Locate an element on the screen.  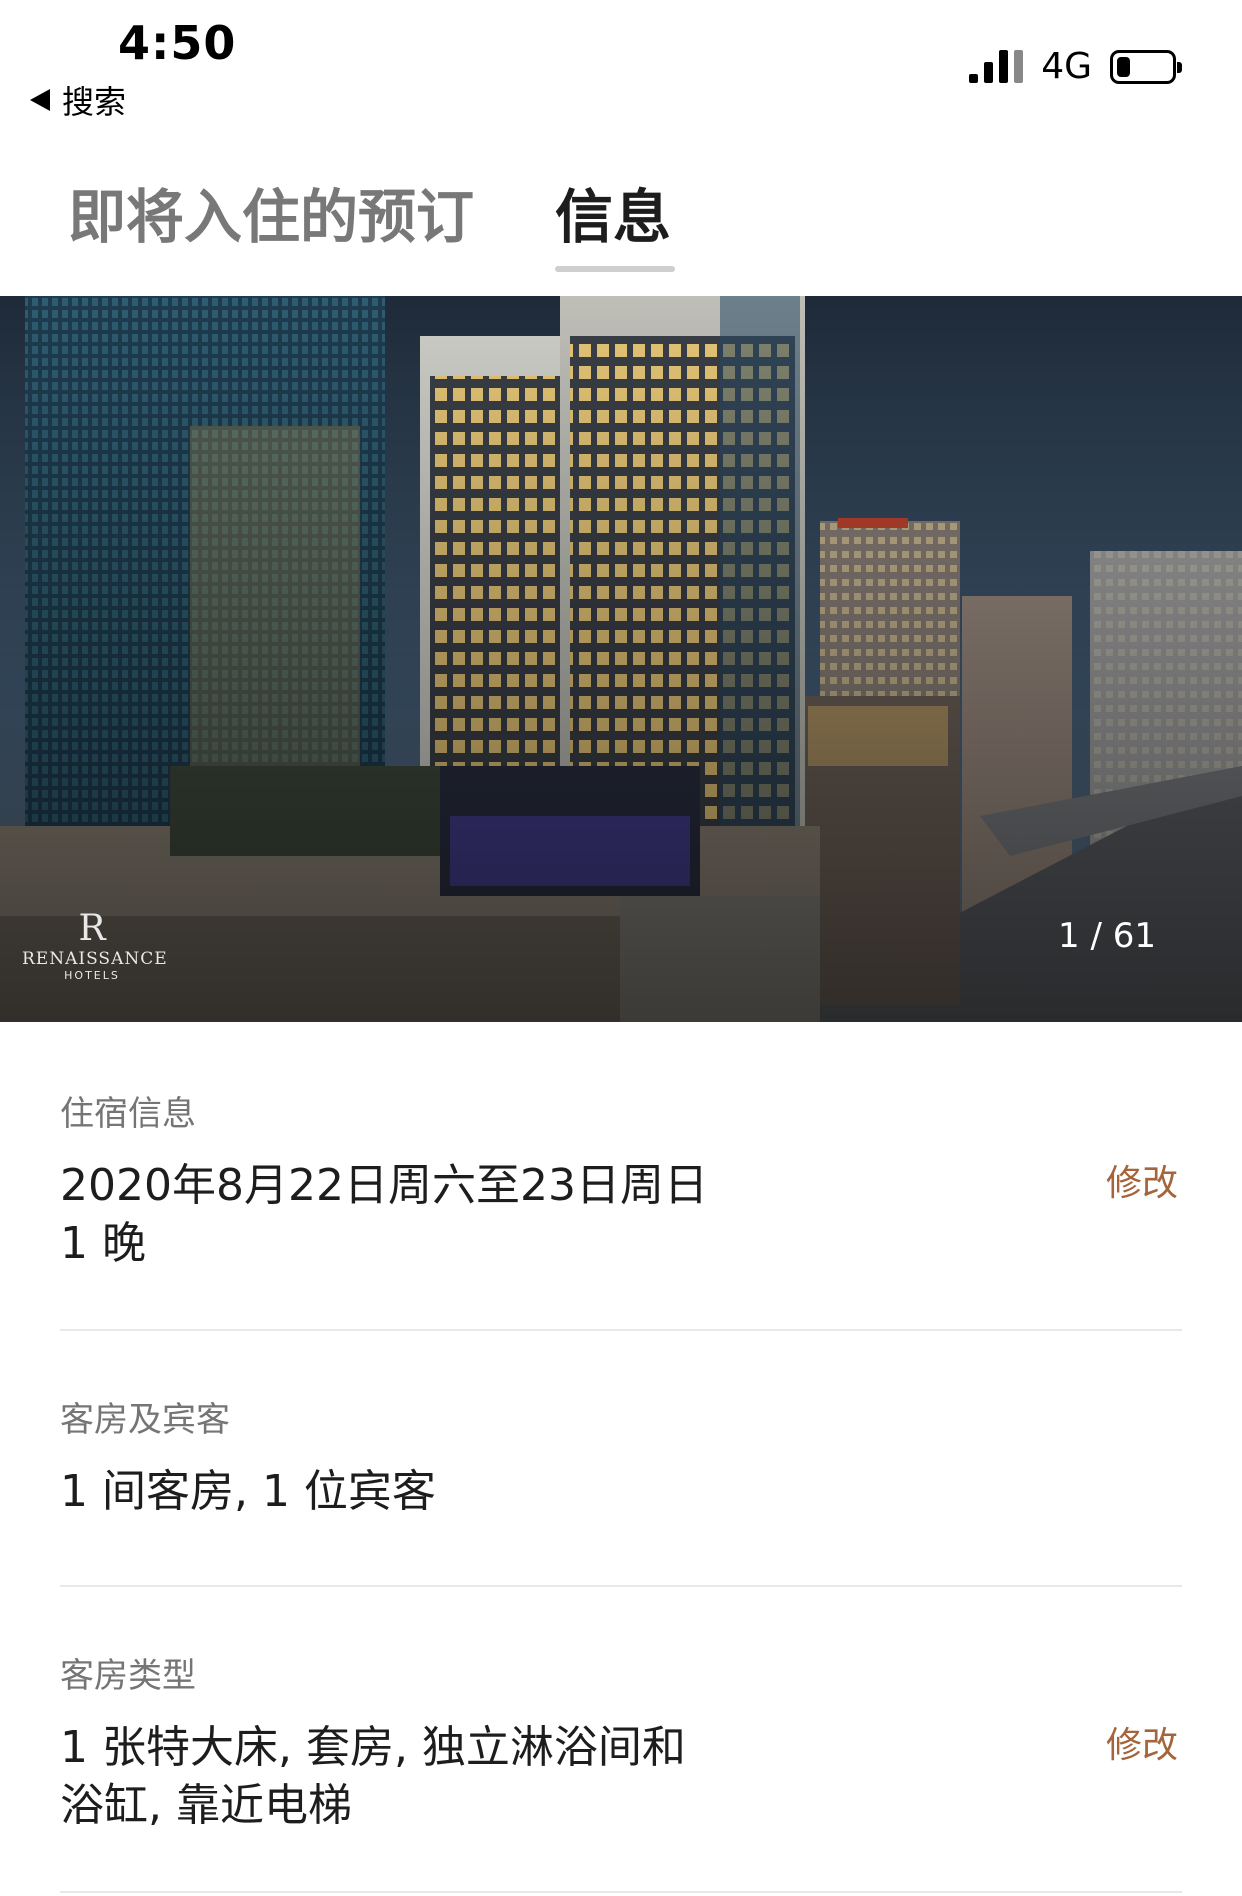
rooms-guests-section: 客房及宾客 1 间客房, 1 位宾客 is located at coordinates (621, 1456).